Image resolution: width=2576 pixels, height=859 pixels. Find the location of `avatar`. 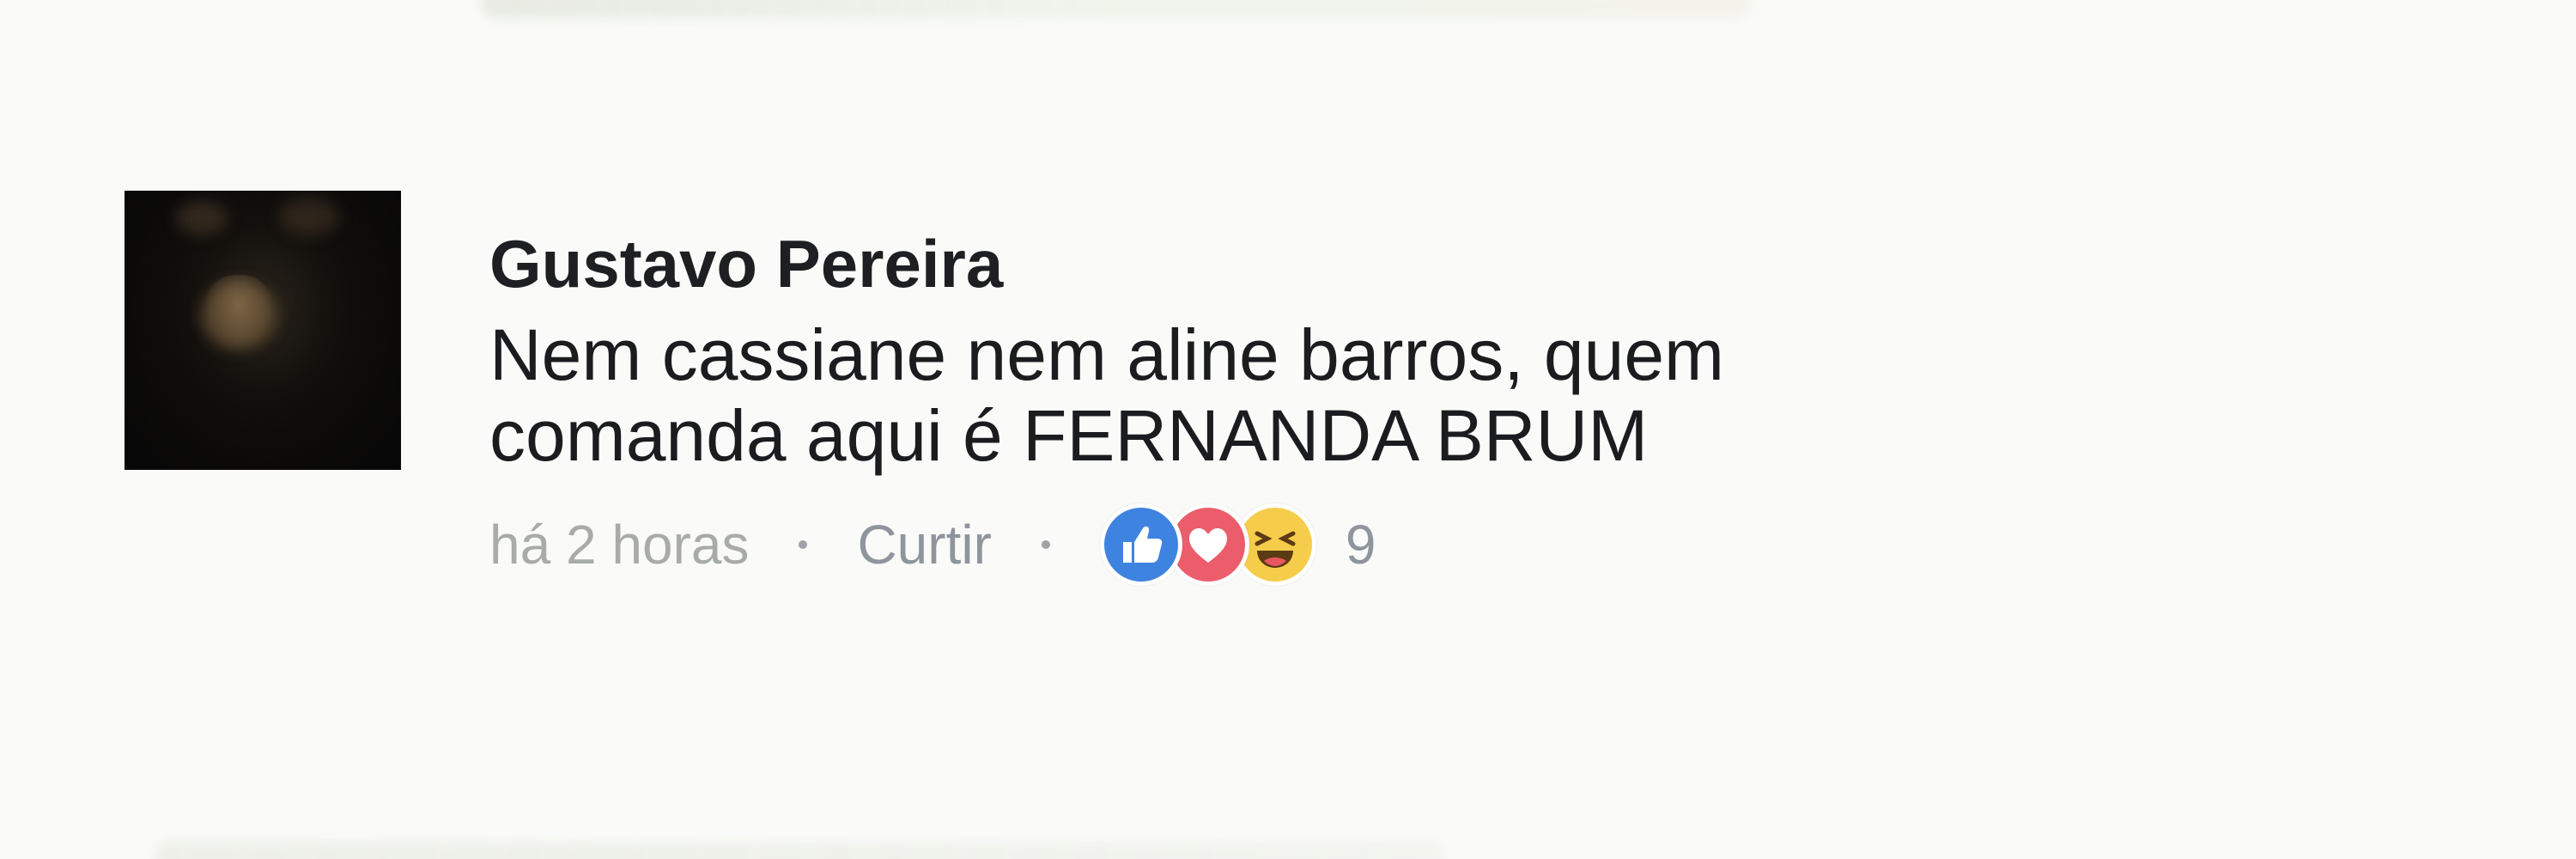

avatar is located at coordinates (263, 331).